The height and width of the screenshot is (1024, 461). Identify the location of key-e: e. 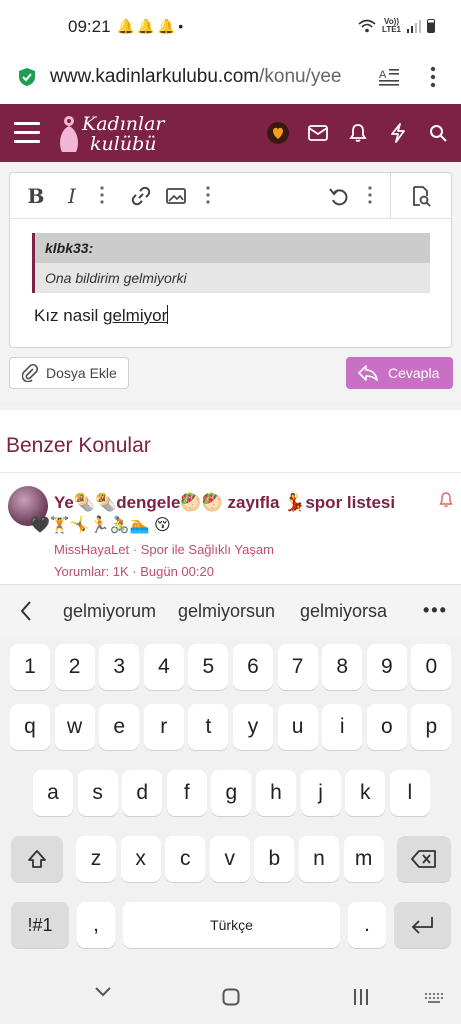
(119, 727).